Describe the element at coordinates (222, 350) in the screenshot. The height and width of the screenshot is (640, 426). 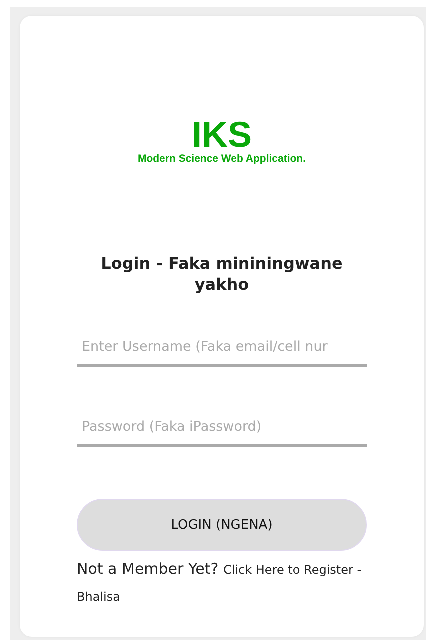
I see `username-field: Enter Username (Faka email/cell nur` at that location.